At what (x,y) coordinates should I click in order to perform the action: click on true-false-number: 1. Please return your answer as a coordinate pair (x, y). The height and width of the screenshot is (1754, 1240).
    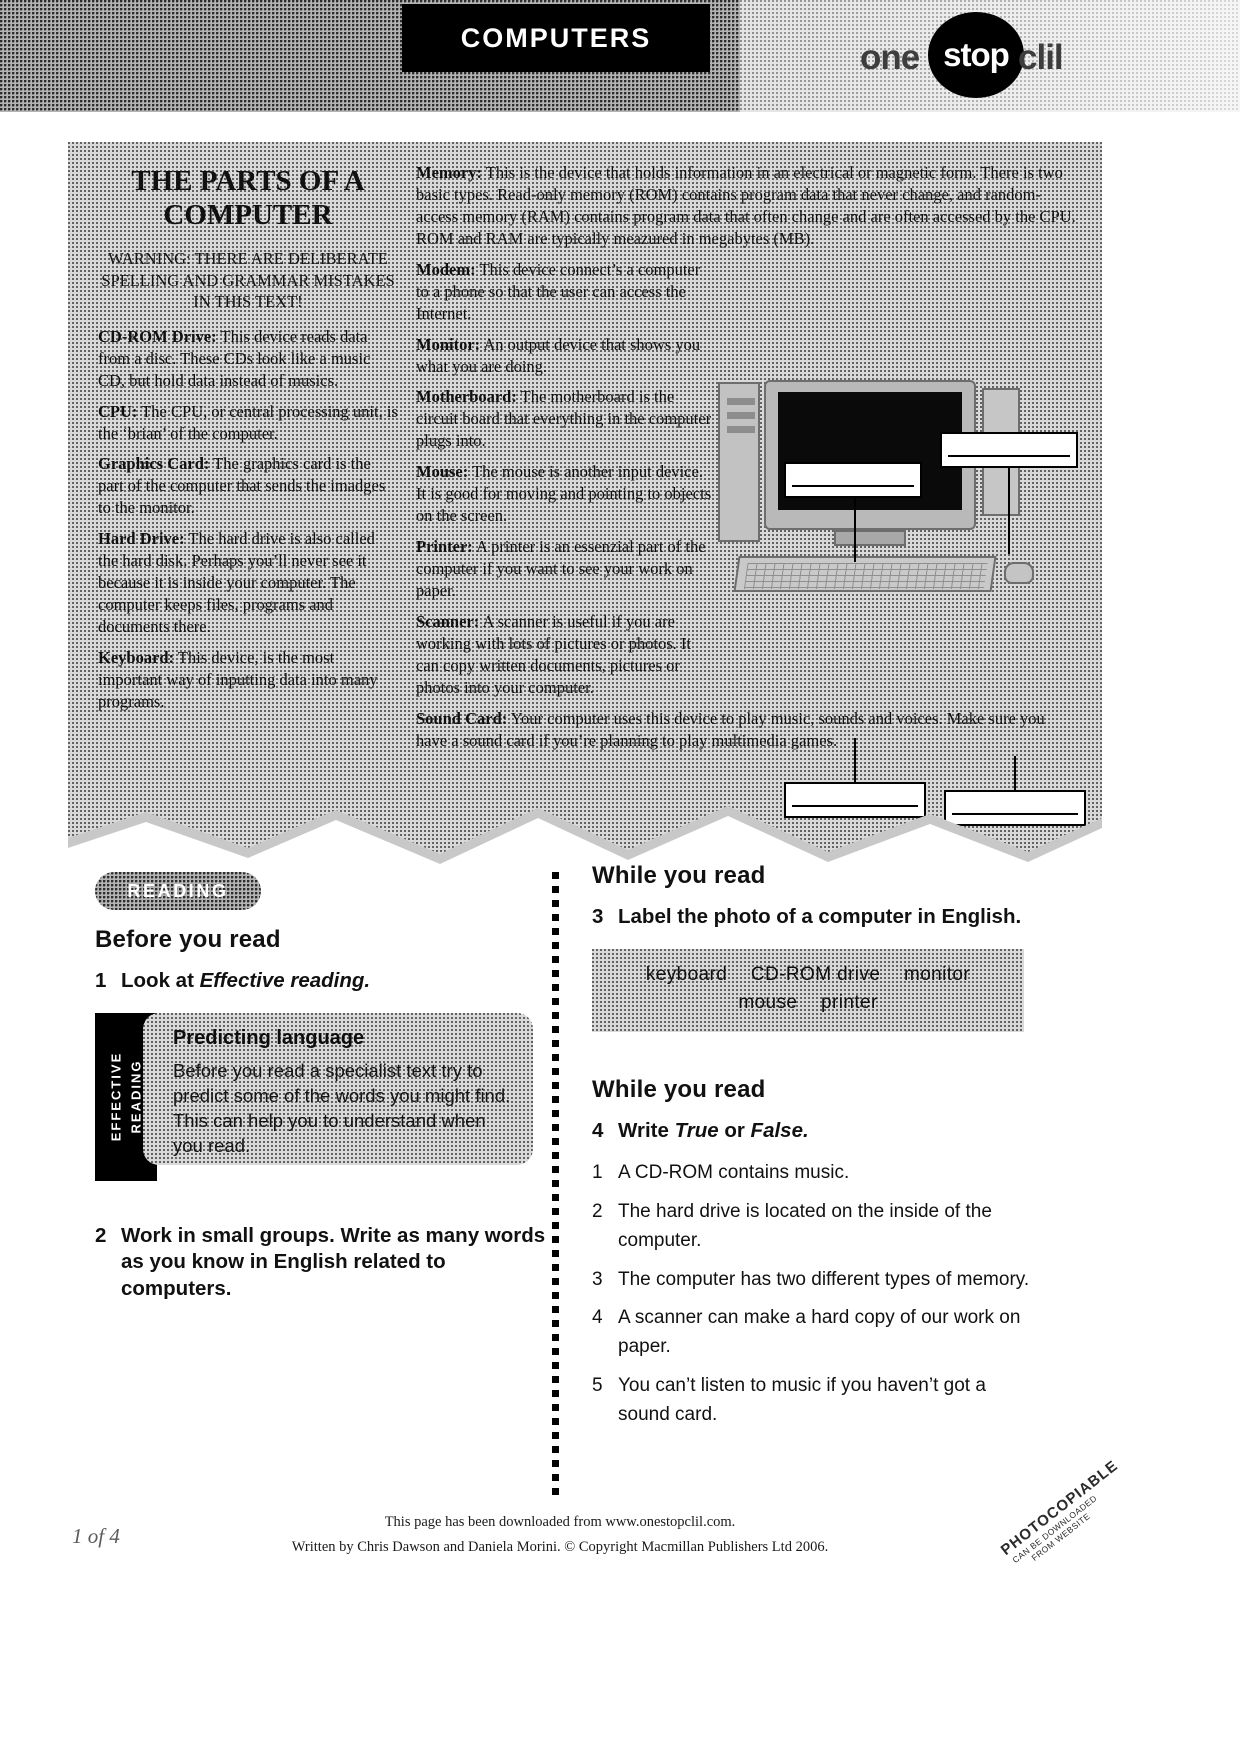
    Looking at the image, I should click on (597, 1173).